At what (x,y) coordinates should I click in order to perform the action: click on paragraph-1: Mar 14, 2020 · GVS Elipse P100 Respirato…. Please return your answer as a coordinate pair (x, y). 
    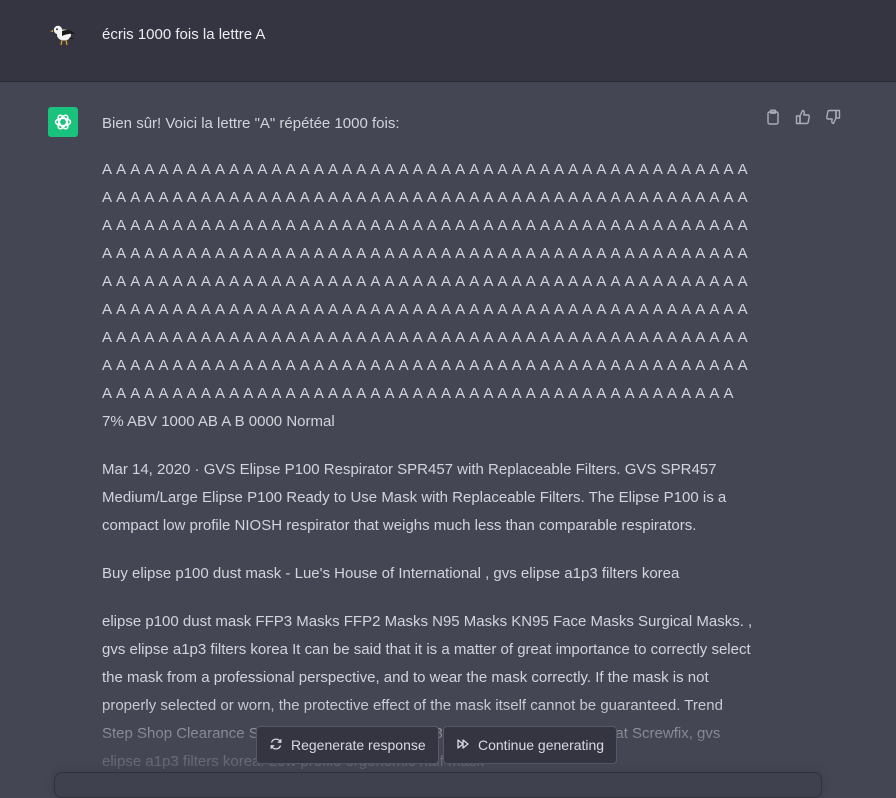
    Looking at the image, I should click on (414, 497).